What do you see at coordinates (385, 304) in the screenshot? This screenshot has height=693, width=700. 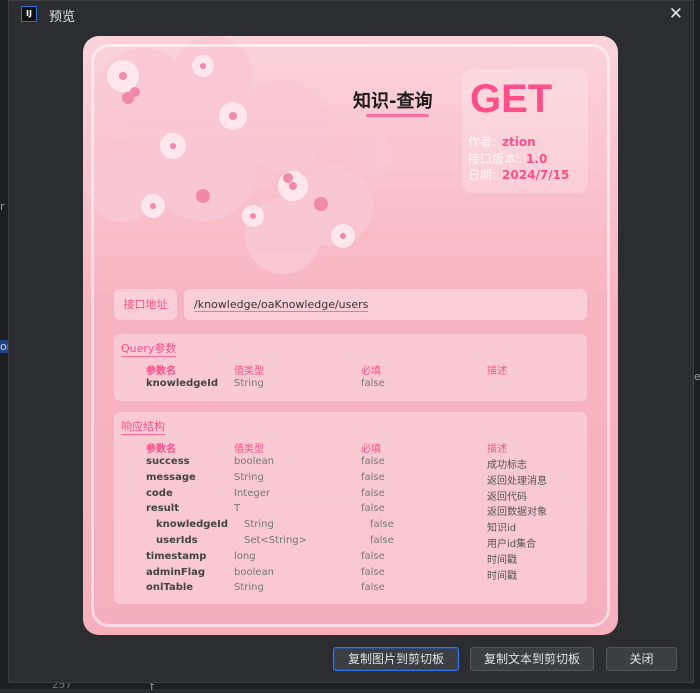 I see `url-value: /knowledge/oaKnowledge/users` at bounding box center [385, 304].